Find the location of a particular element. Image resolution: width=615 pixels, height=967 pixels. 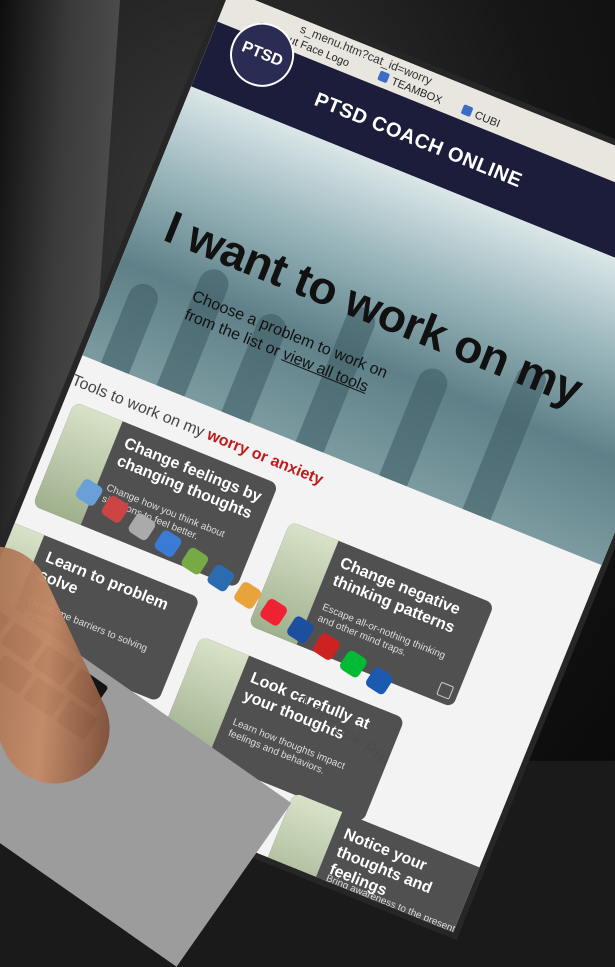

card-arrow-icon is located at coordinates (445, 691).